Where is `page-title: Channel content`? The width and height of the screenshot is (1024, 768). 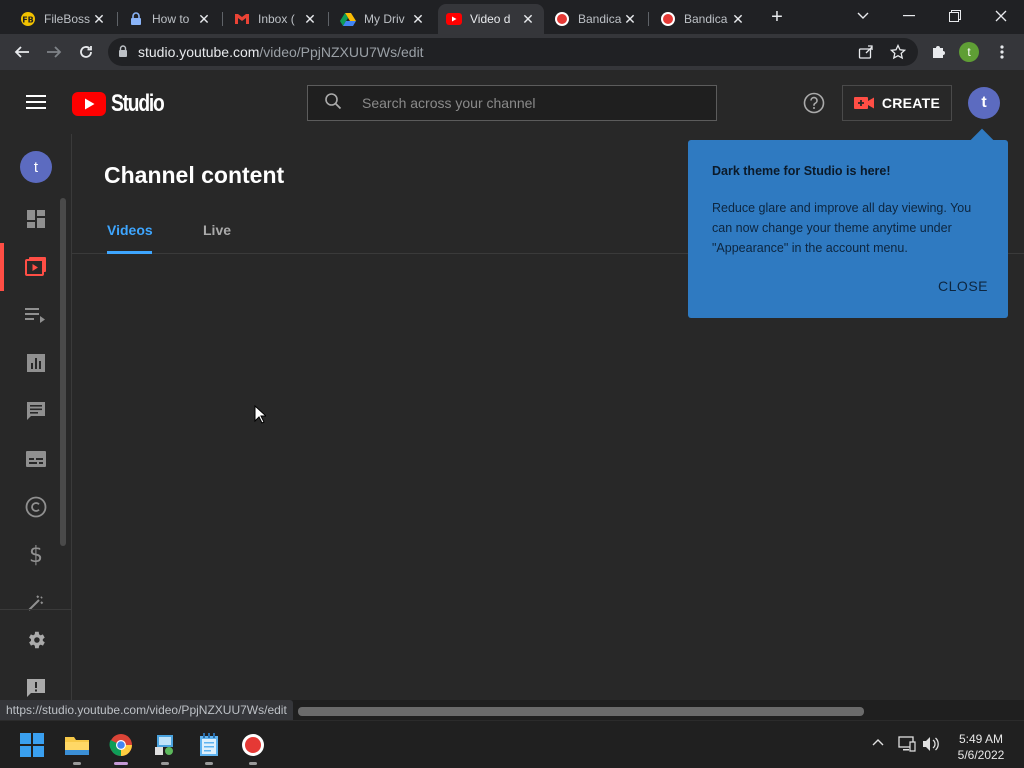 page-title: Channel content is located at coordinates (194, 175).